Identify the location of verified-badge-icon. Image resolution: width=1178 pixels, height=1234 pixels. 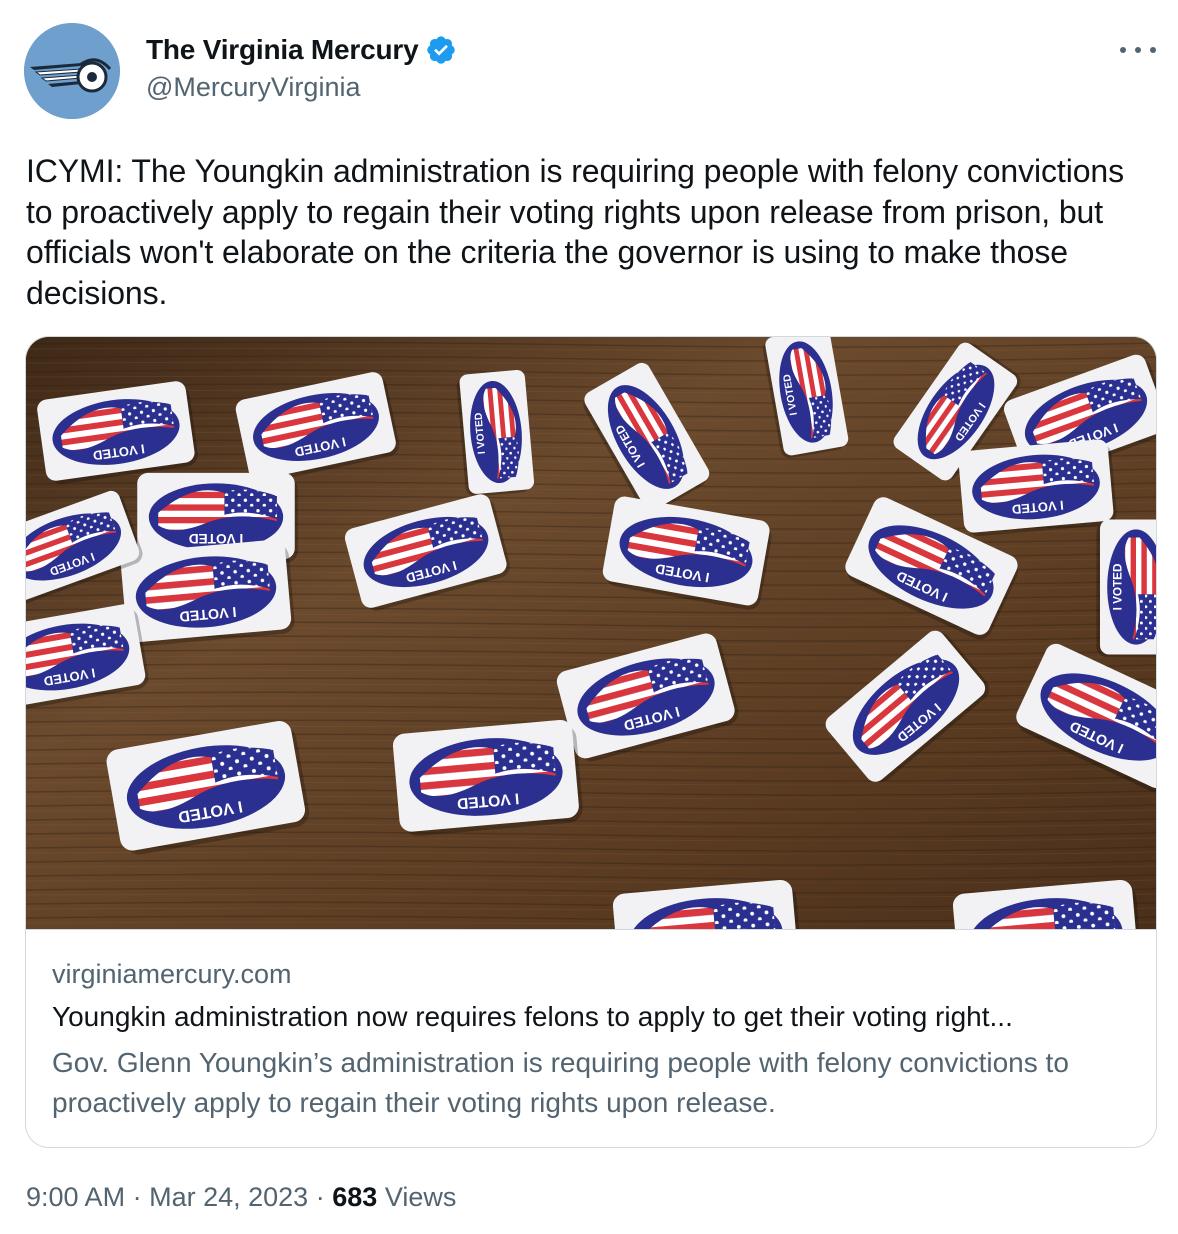
(441, 50).